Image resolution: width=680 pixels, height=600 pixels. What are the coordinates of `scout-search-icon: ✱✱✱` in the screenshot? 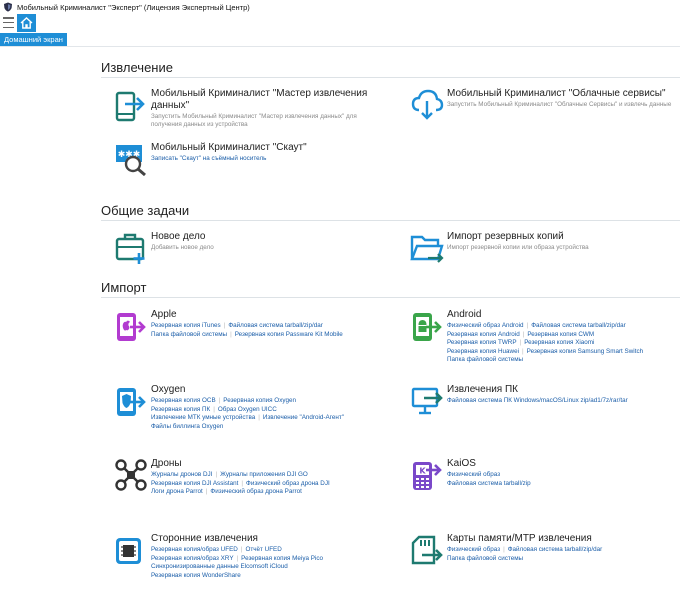 It's located at (131, 160).